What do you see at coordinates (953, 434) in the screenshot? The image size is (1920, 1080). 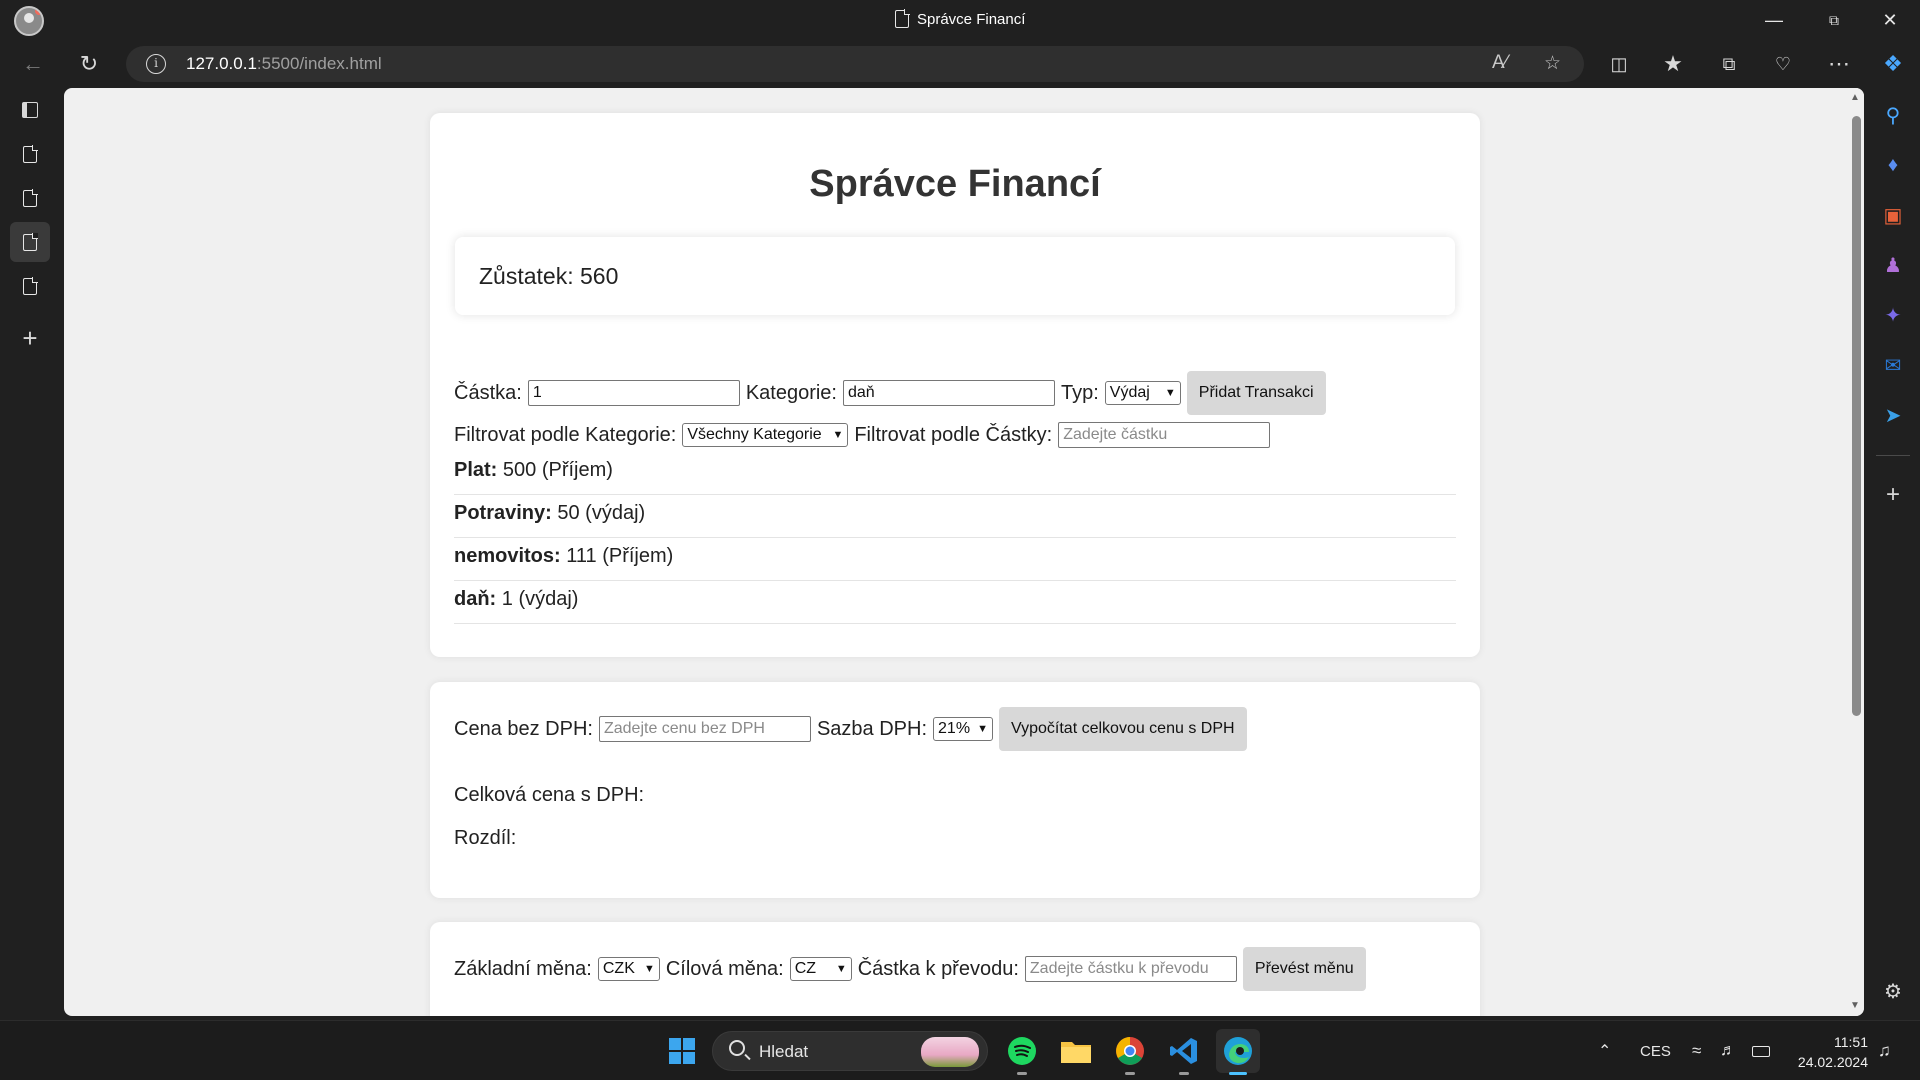 I see `filter-amount-label: Filtrovat podle Částky:` at bounding box center [953, 434].